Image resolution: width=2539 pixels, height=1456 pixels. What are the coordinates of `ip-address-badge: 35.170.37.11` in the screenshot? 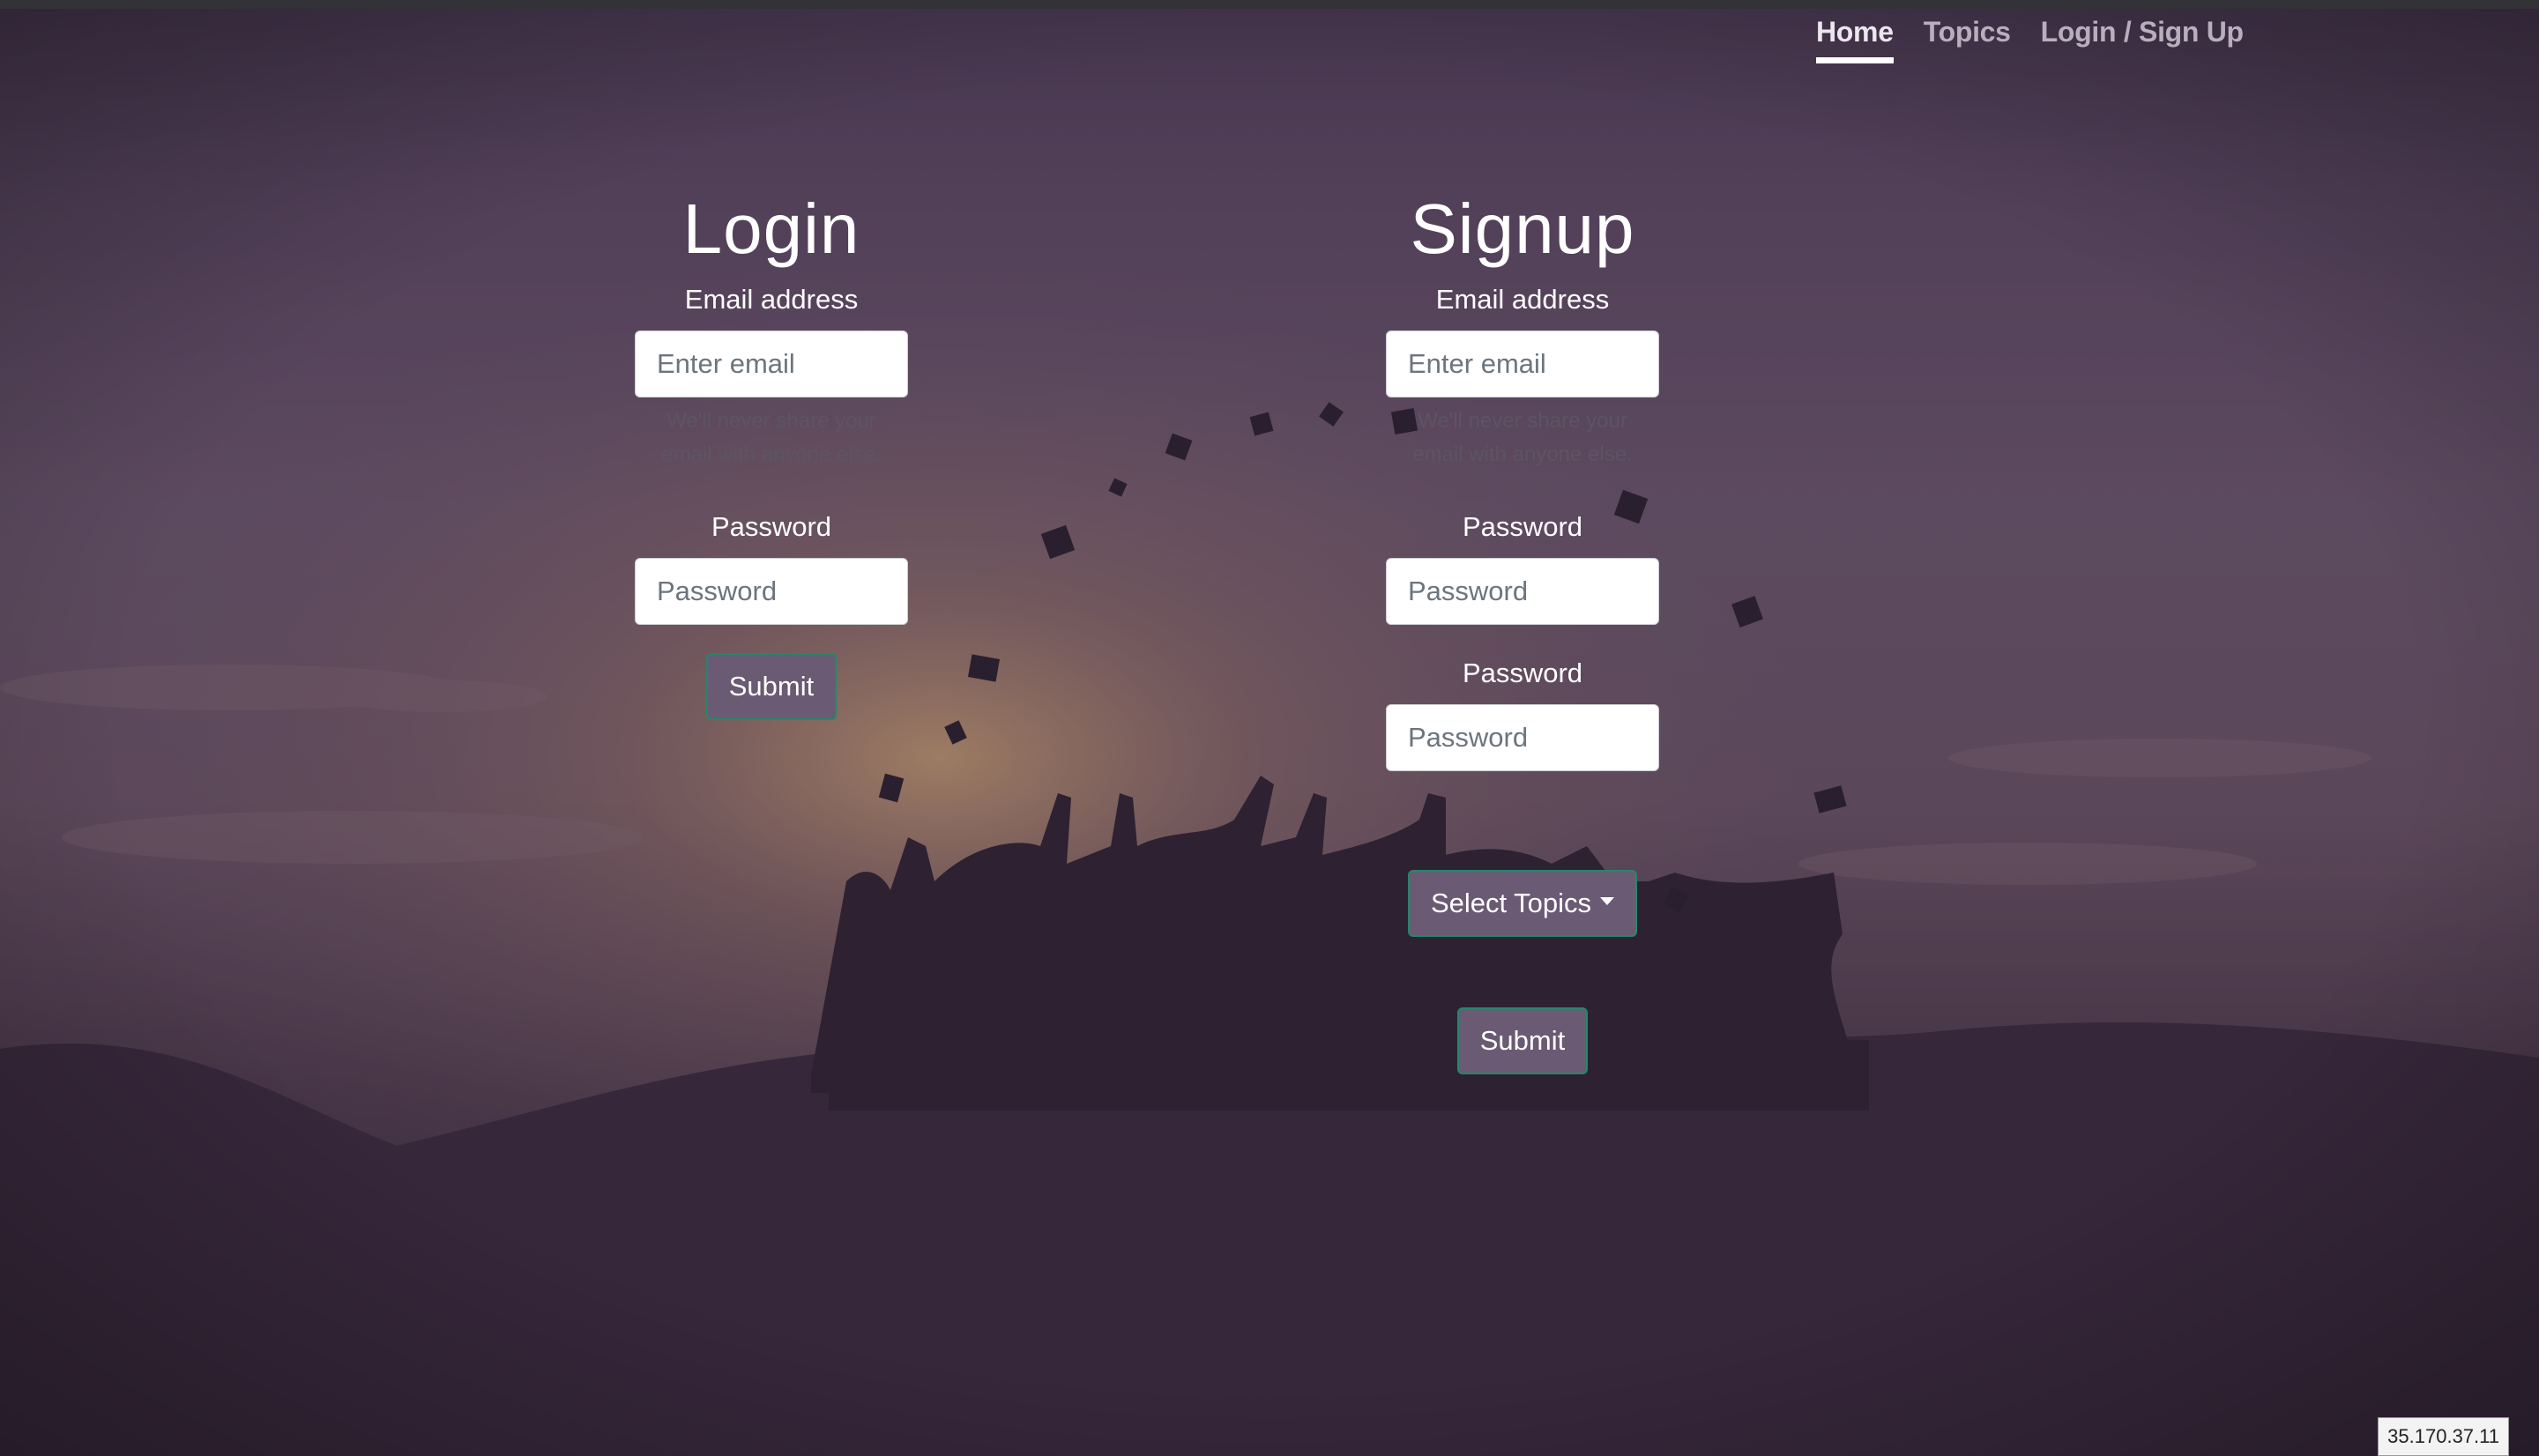 It's located at (2443, 1436).